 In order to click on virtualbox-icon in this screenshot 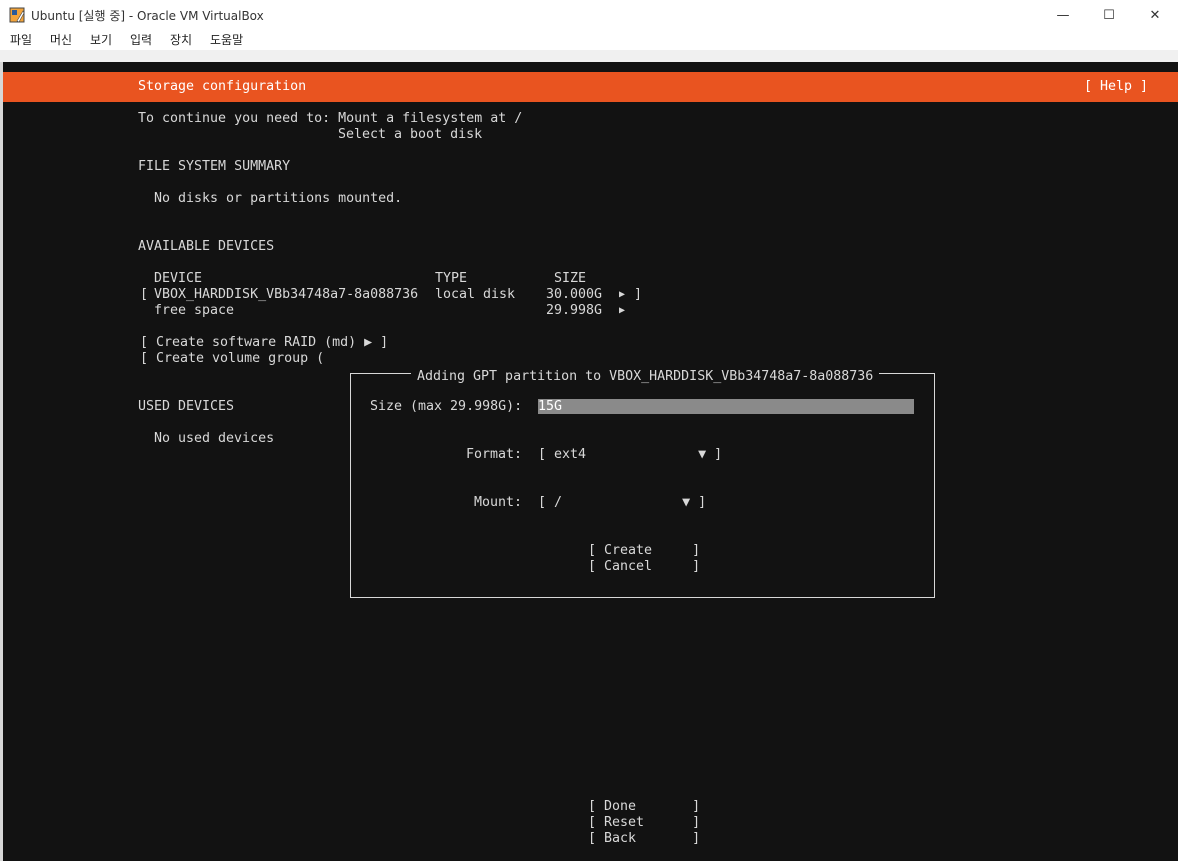, I will do `click(17, 15)`.